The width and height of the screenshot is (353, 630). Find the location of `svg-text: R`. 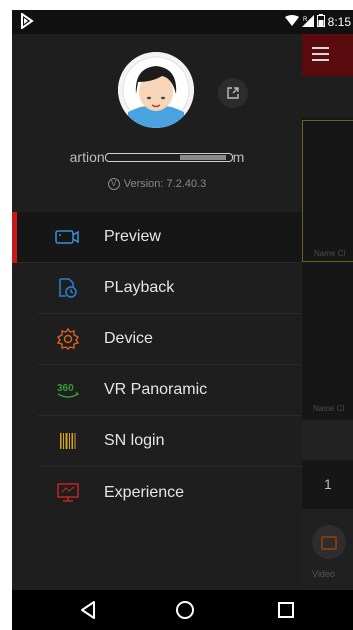

svg-text: R is located at coordinates (305, 20).